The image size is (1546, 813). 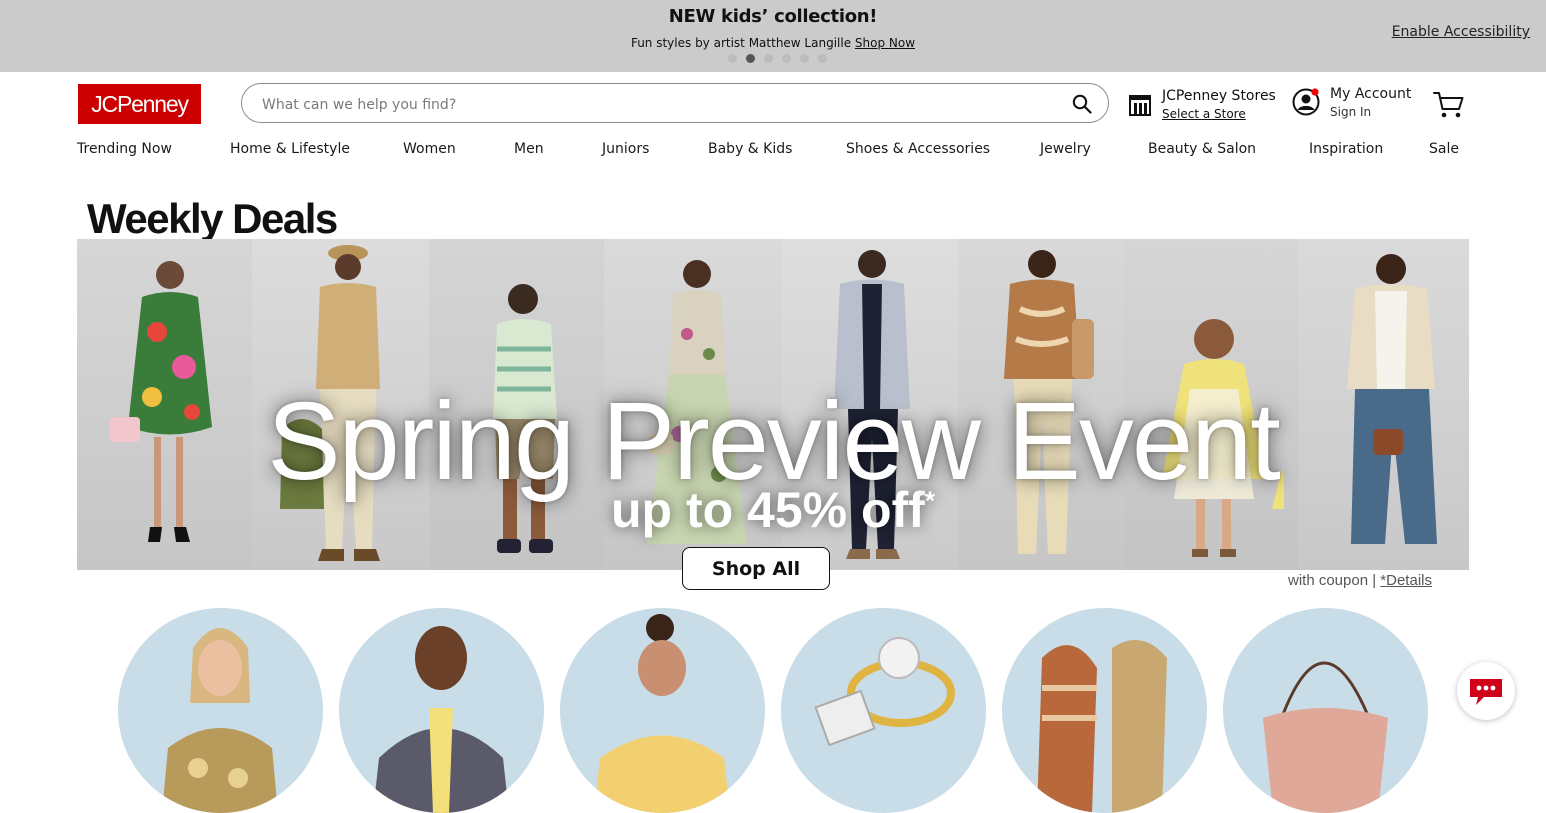 I want to click on store-icon, so click(x=1140, y=105).